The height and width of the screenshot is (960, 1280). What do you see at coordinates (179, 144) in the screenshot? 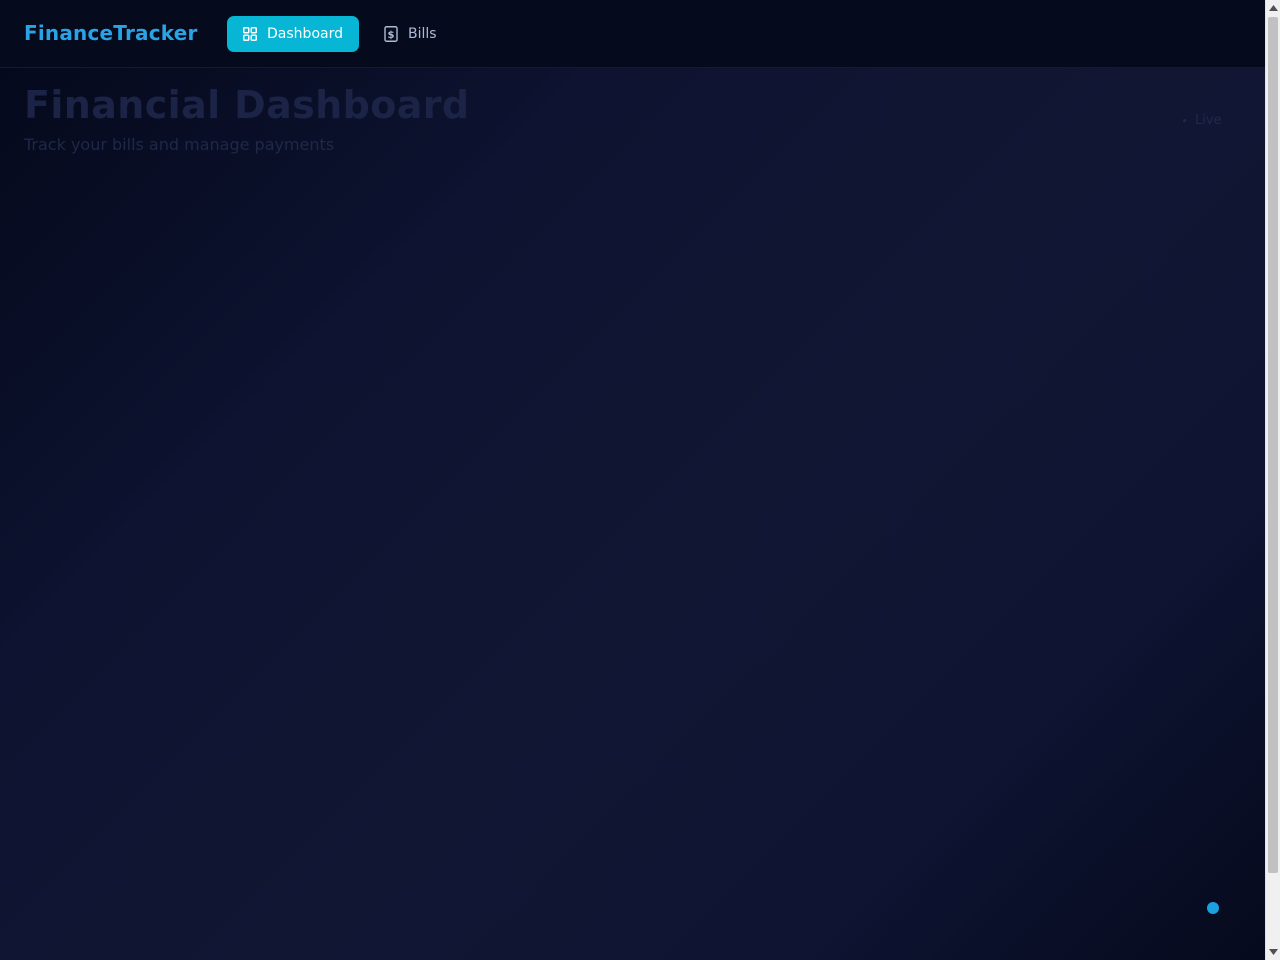
I see `page-subtitle: Track your bills and manage payments` at bounding box center [179, 144].